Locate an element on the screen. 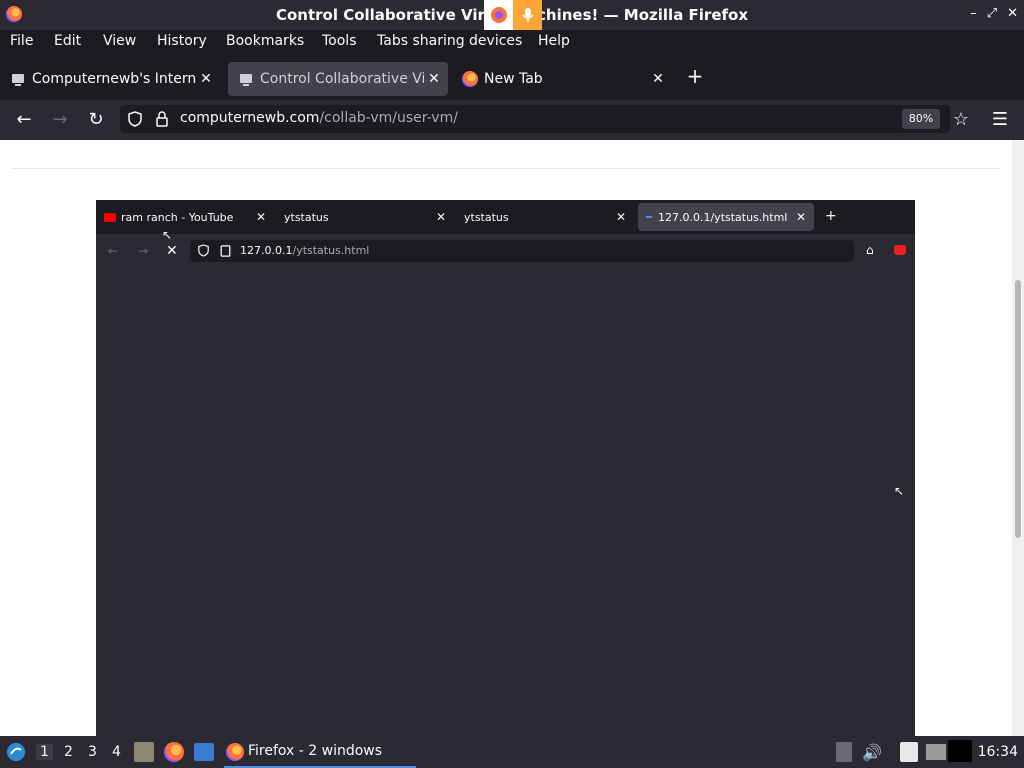 Image resolution: width=1024 pixels, height=768 pixels. hamburger-menu-icon: ☰ is located at coordinates (1000, 120).